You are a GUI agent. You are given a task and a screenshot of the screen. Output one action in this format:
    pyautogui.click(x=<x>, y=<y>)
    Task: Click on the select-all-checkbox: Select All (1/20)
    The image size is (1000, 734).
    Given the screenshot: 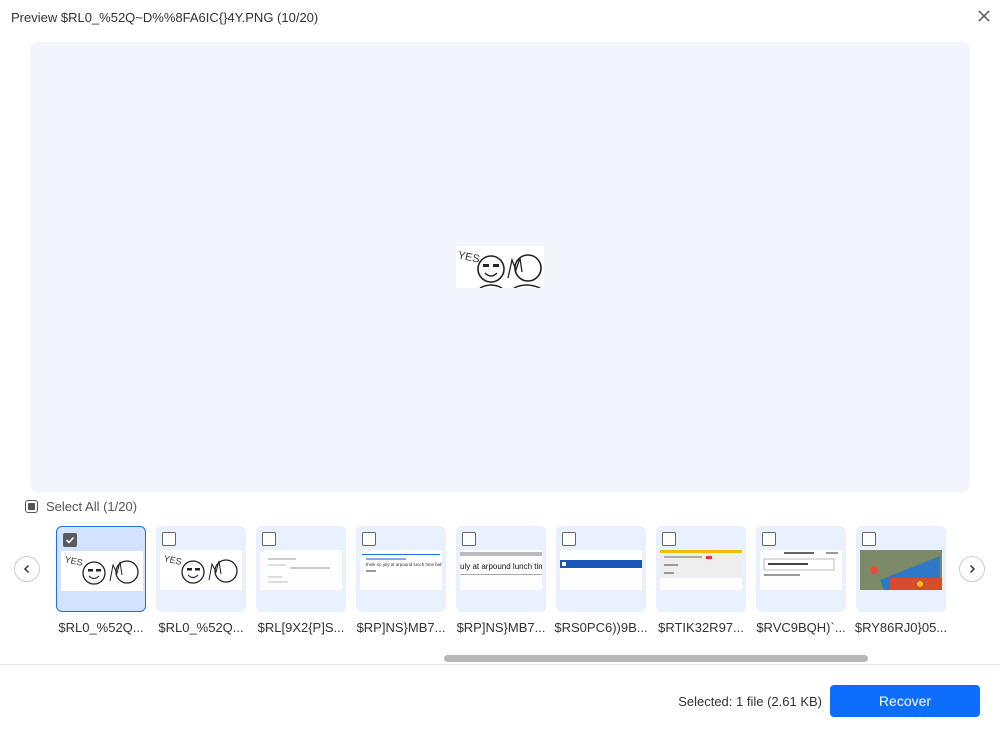 What is the action you would take?
    pyautogui.click(x=81, y=506)
    